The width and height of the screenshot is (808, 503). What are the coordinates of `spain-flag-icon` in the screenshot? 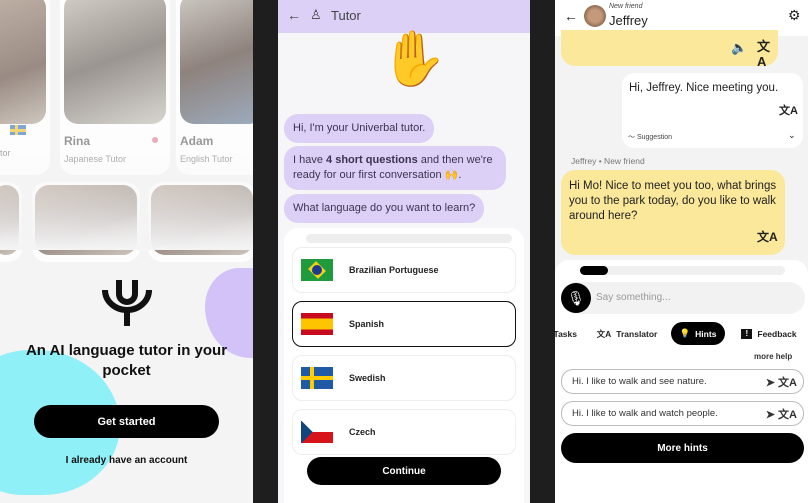 It's located at (317, 324).